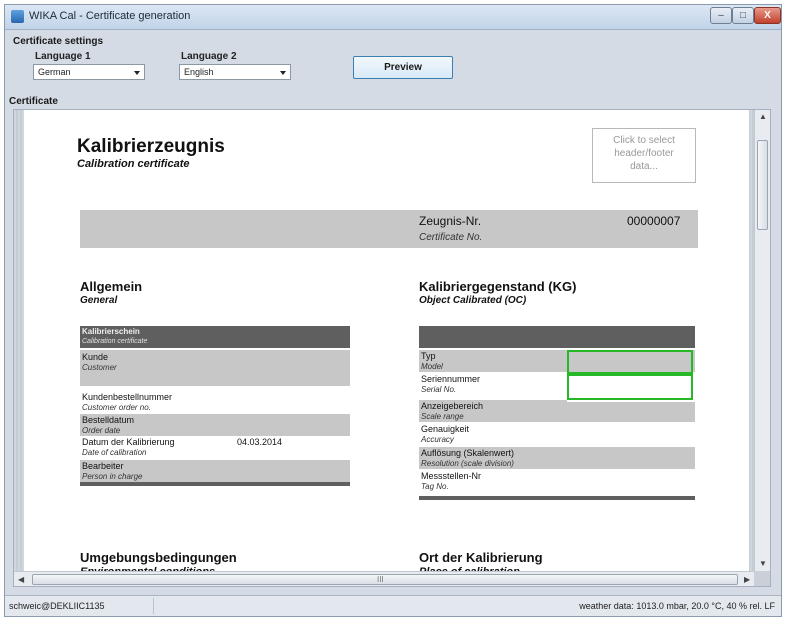 Image resolution: width=788 pixels, height=621 pixels. Describe the element at coordinates (215, 484) in the screenshot. I see `general-footer-bar` at that location.